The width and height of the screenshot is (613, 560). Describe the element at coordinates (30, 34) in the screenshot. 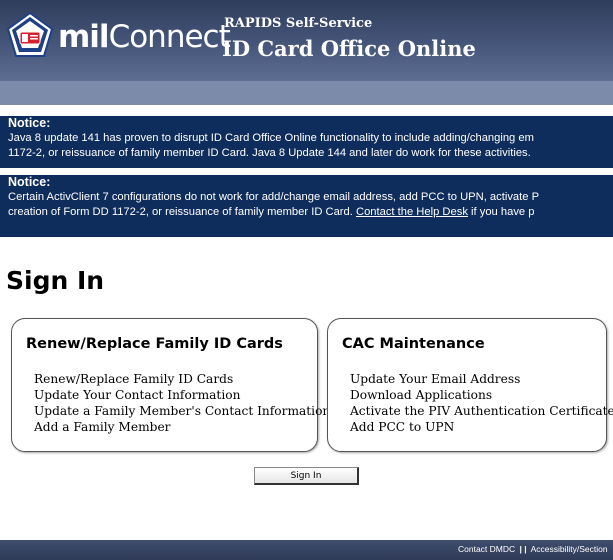

I see `pentagon-badge-icon` at that location.